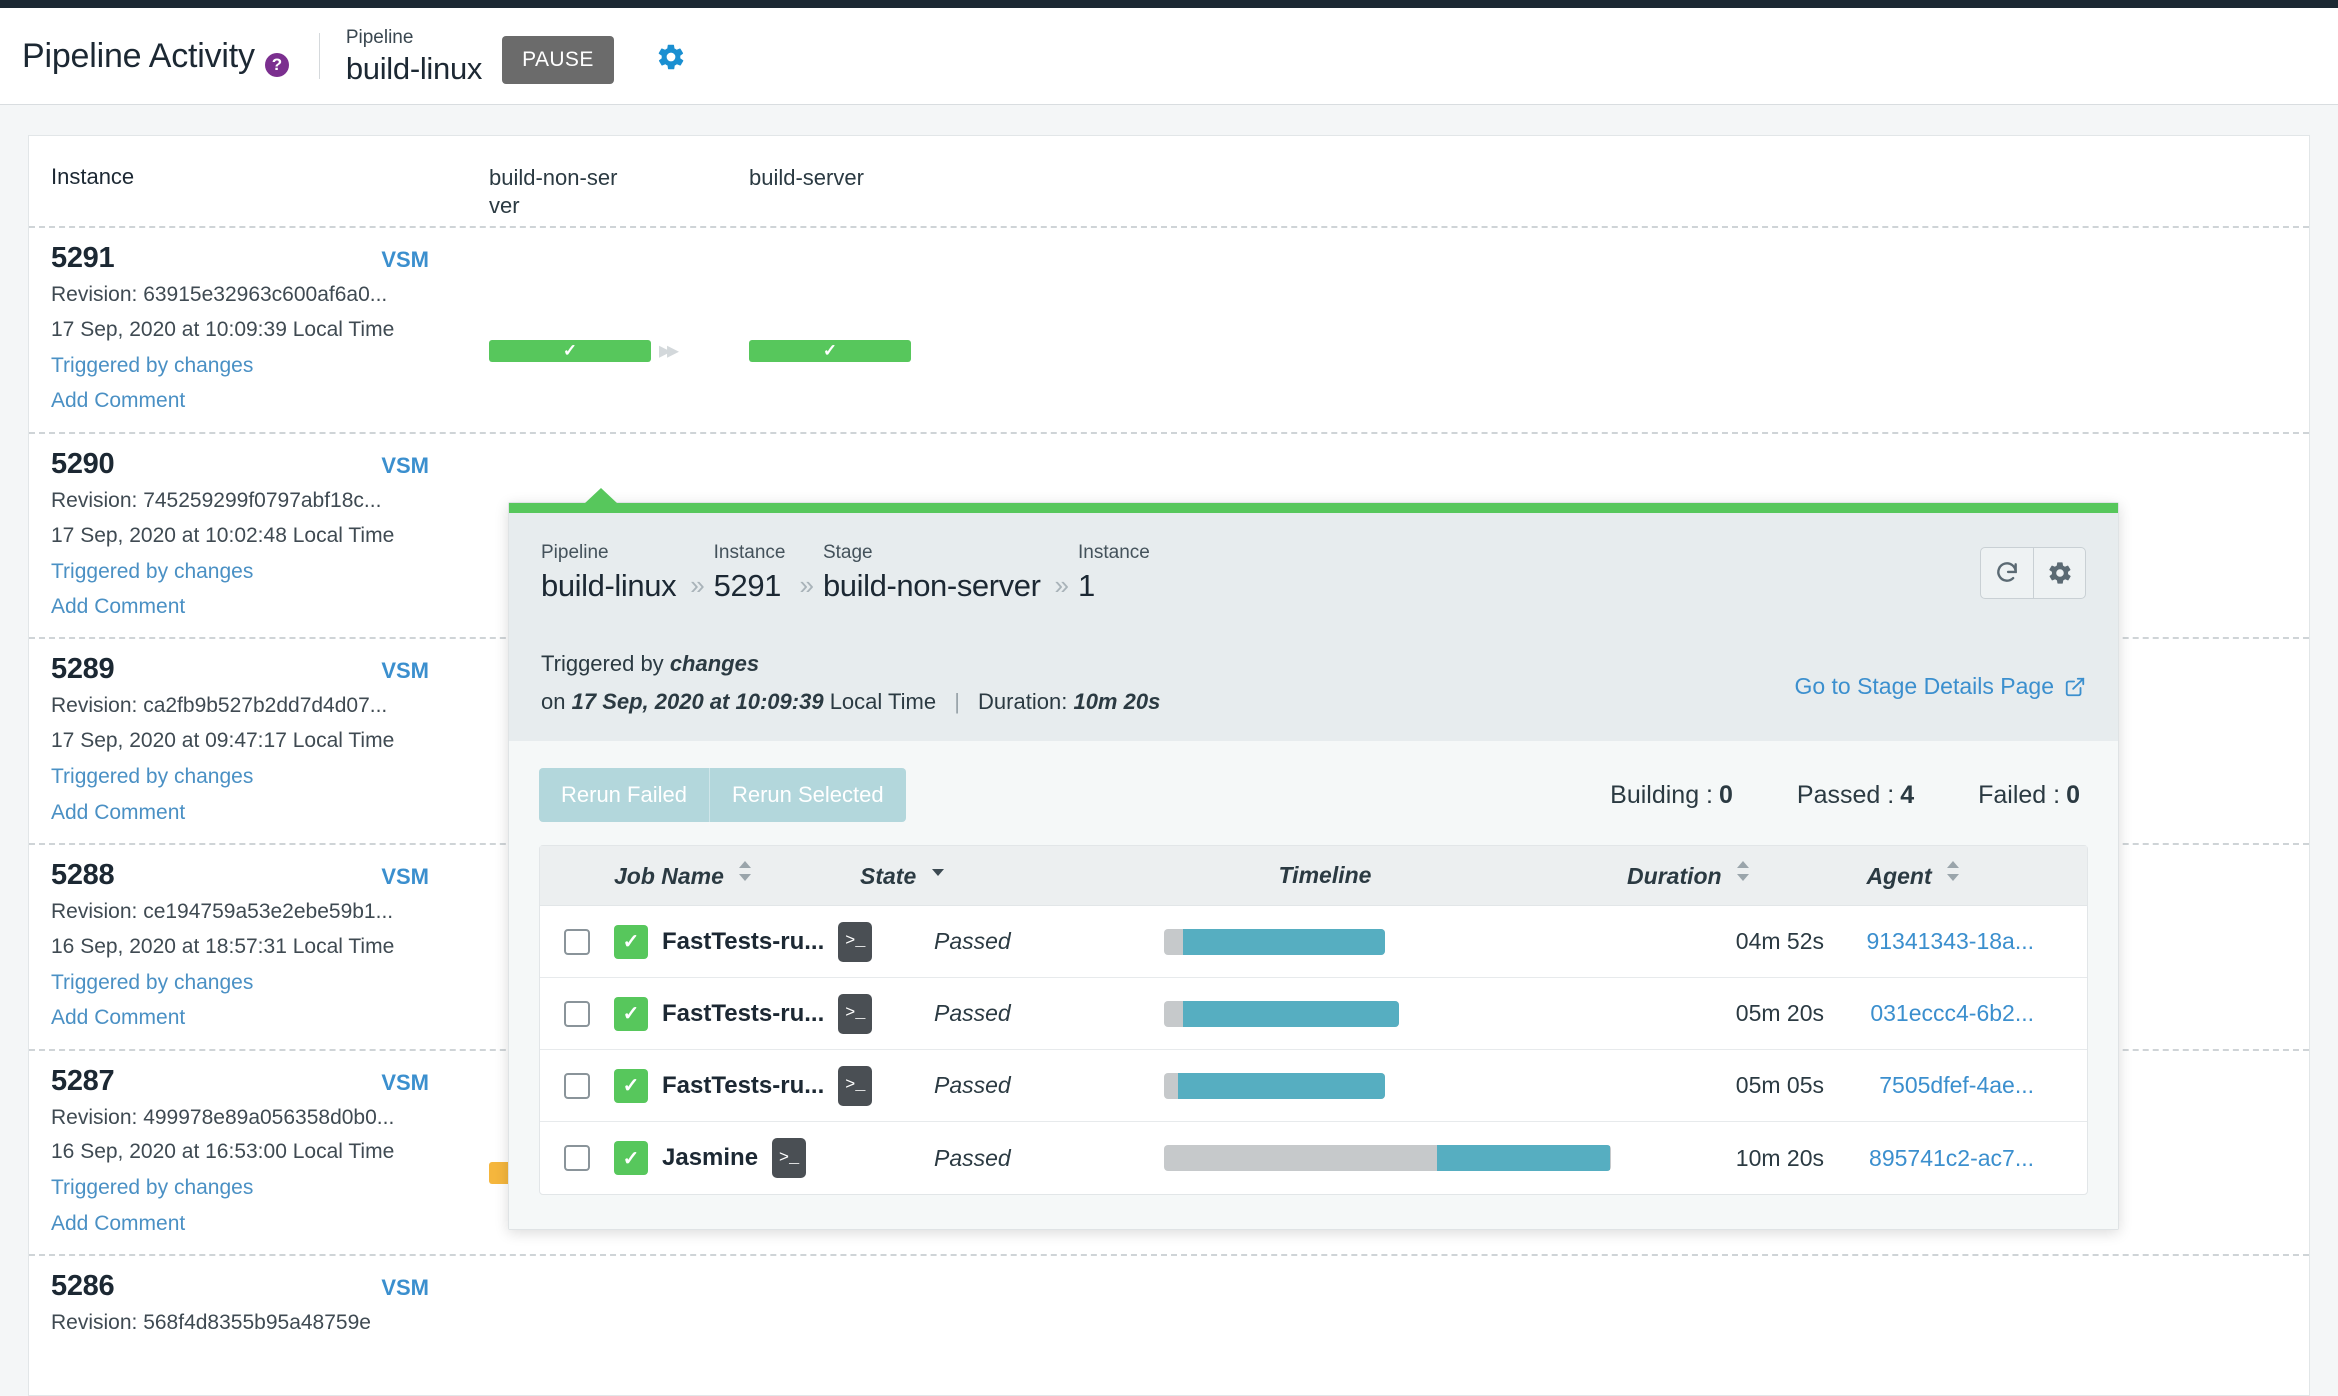 This screenshot has height=1396, width=2338. I want to click on counter-passed-label: Passed :, so click(1845, 794).